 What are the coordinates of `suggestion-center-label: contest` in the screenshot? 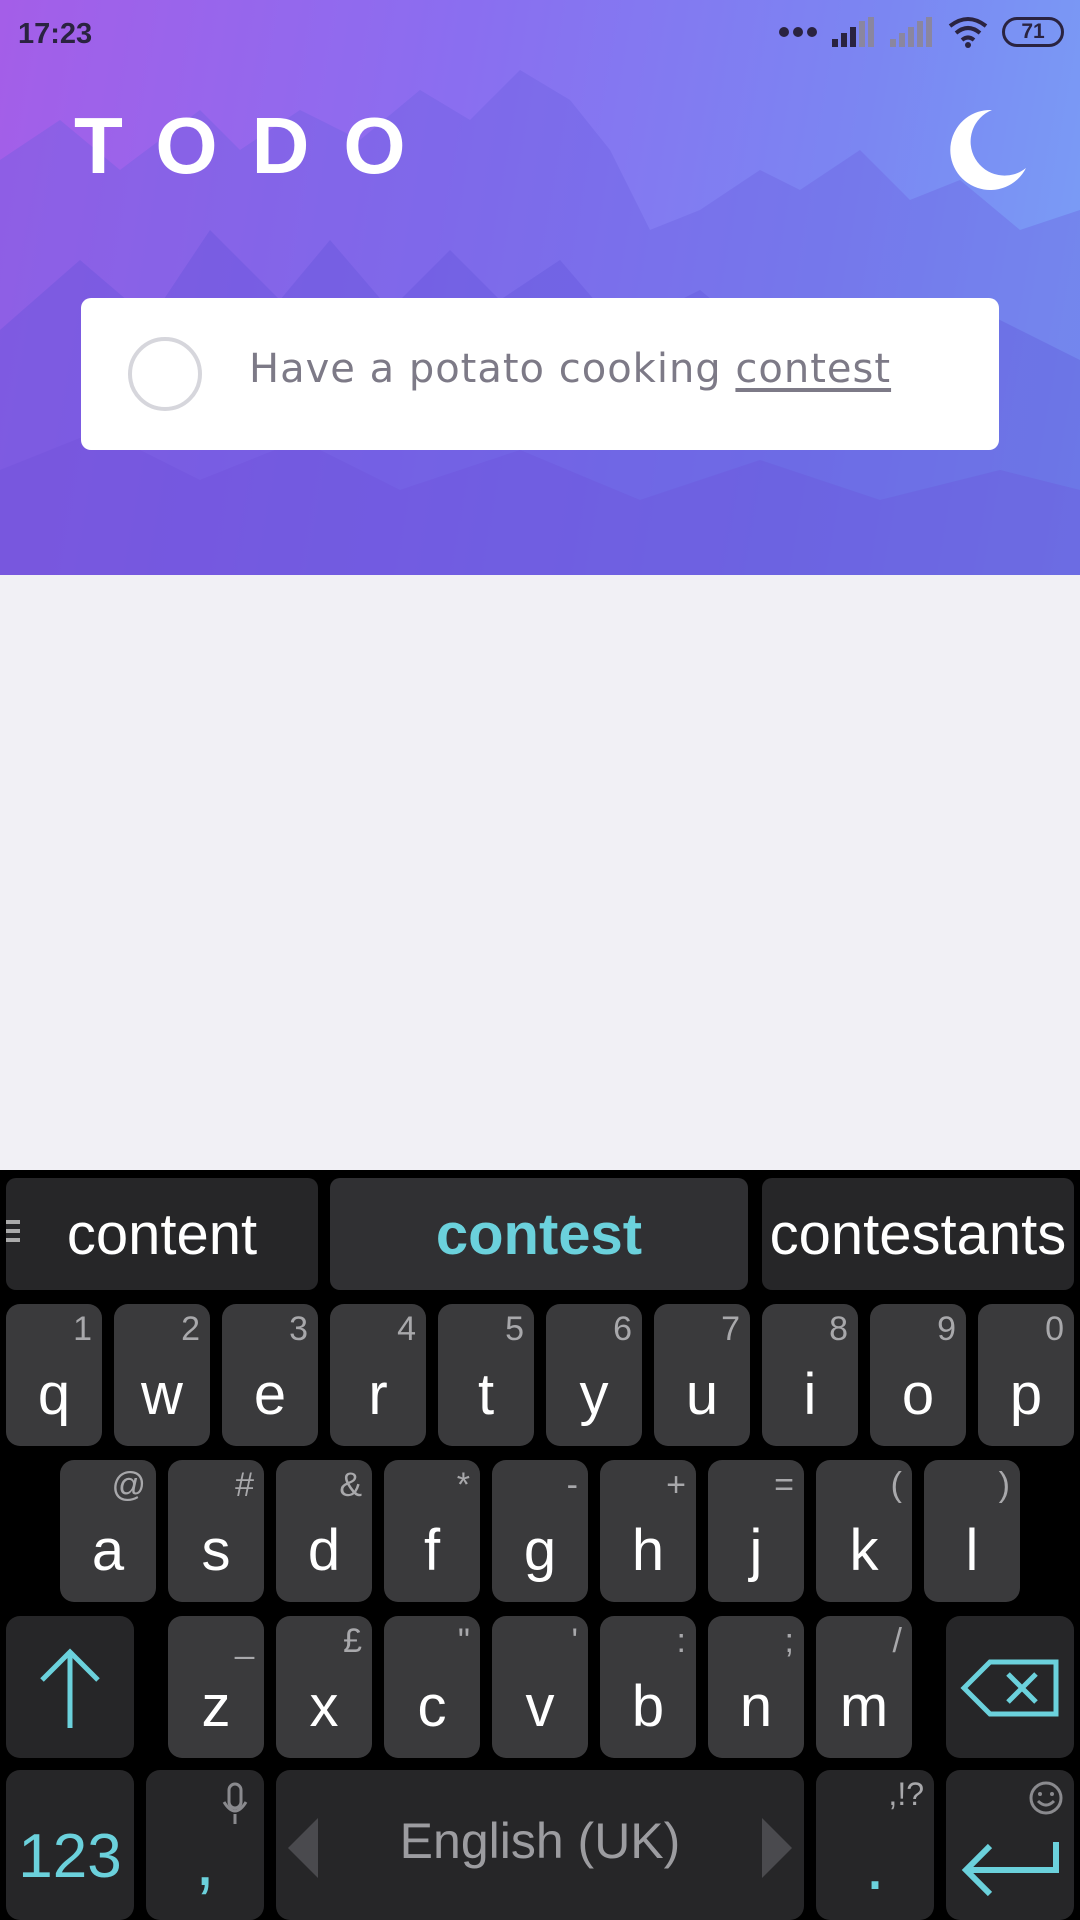 It's located at (539, 1234).